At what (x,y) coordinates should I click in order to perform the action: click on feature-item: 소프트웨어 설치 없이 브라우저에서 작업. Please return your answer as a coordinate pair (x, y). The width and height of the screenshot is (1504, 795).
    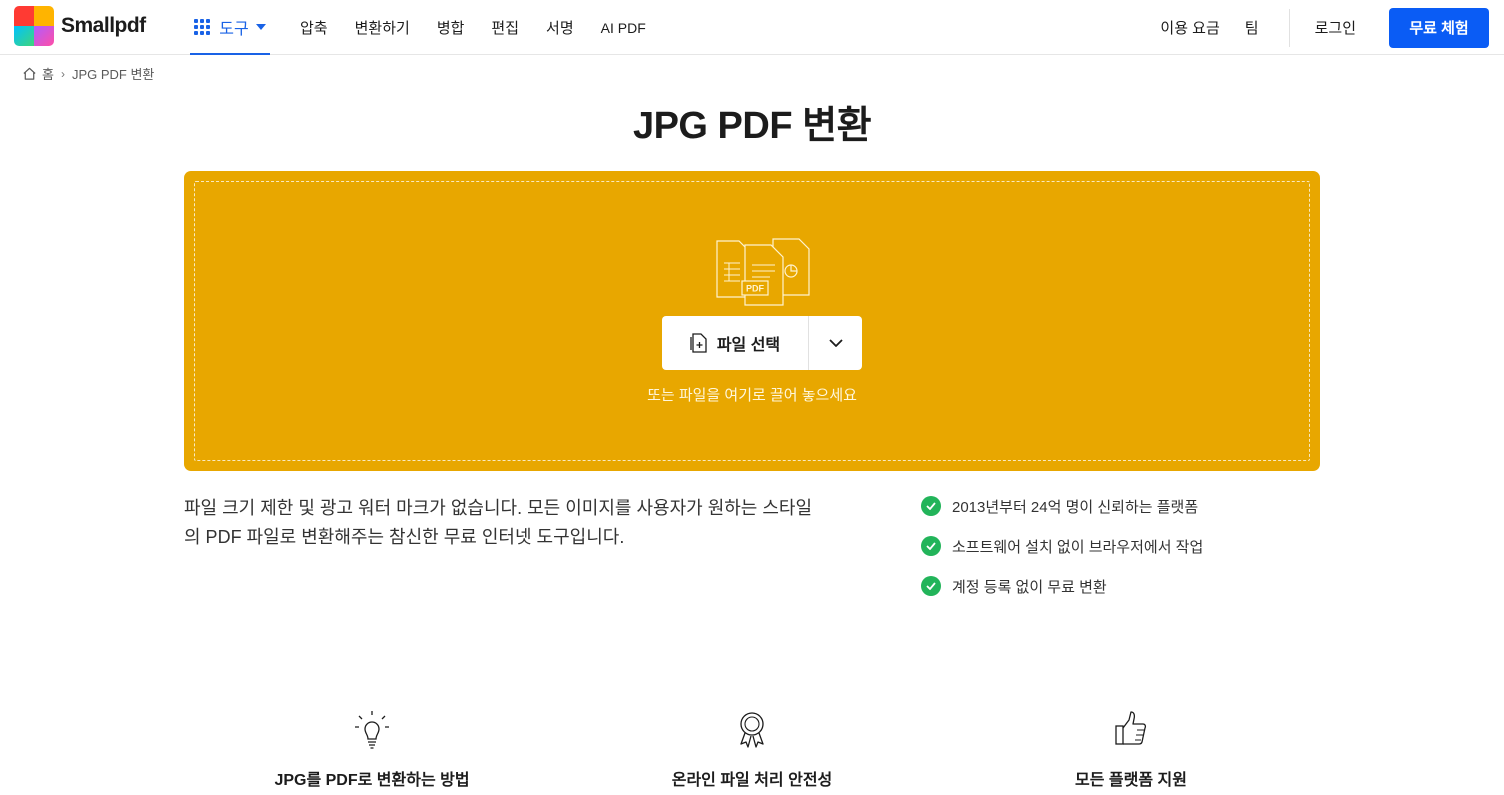
    Looking at the image, I should click on (1062, 546).